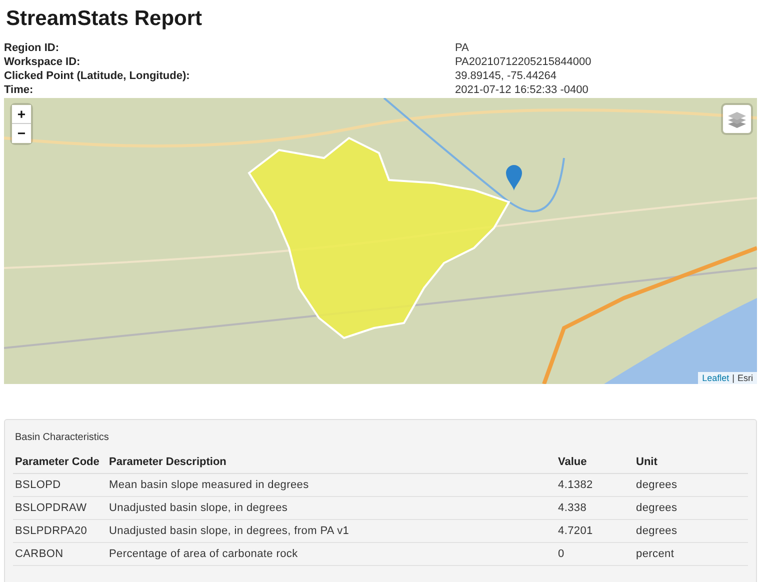 Image resolution: width=768 pixels, height=582 pixels. Describe the element at coordinates (331, 508) in the screenshot. I see `table-cell: Unadjusted basin slope, in degrees` at that location.